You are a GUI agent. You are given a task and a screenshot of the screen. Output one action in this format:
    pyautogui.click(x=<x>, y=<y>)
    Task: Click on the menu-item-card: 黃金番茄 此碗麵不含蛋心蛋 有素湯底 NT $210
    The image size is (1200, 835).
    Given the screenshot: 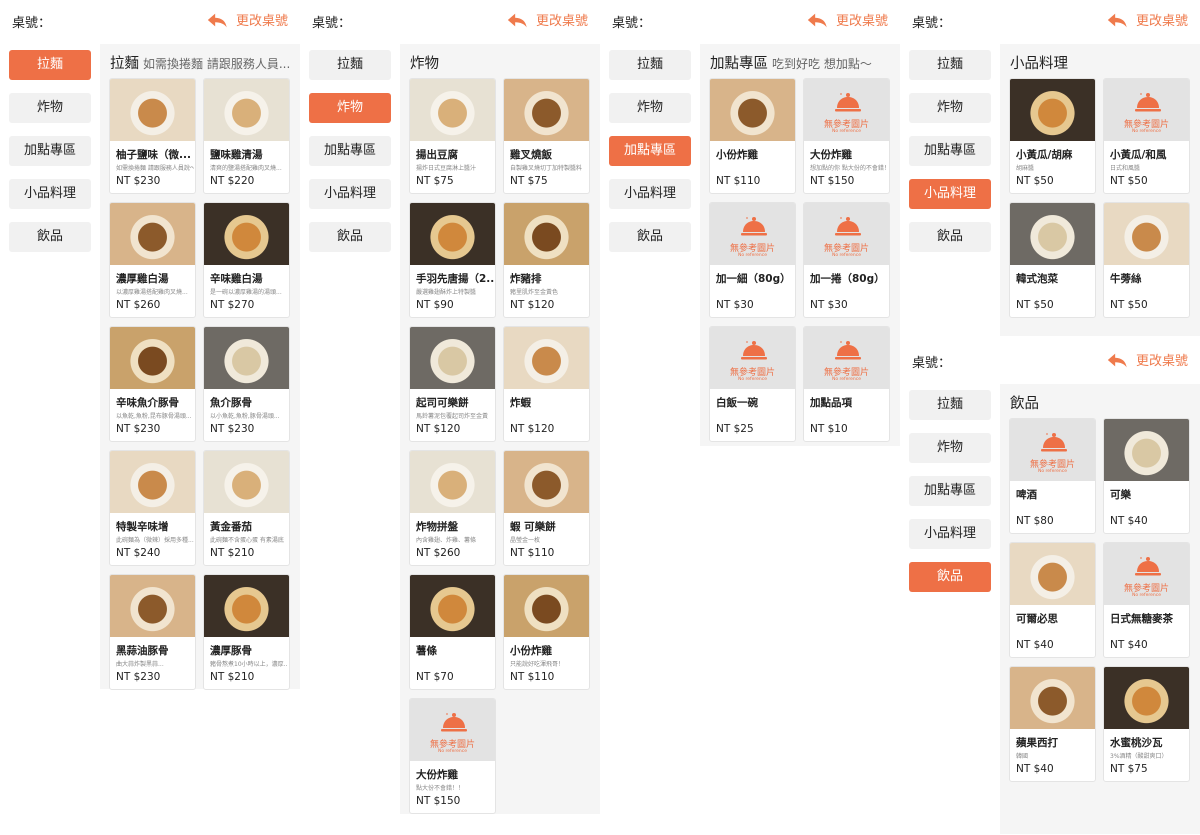 What is the action you would take?
    pyautogui.click(x=246, y=508)
    